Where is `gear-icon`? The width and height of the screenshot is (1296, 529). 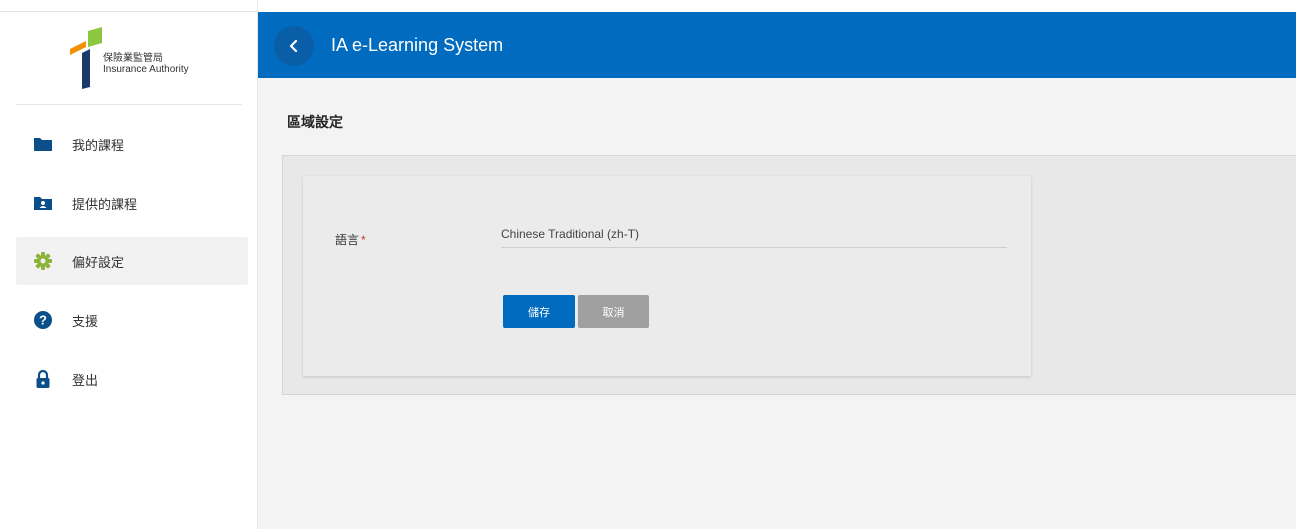
gear-icon is located at coordinates (43, 261).